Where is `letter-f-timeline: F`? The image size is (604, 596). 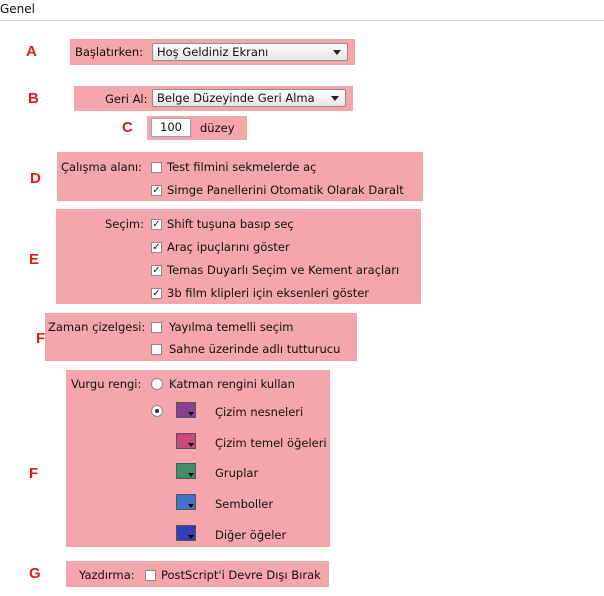 letter-f-timeline: F is located at coordinates (41, 338).